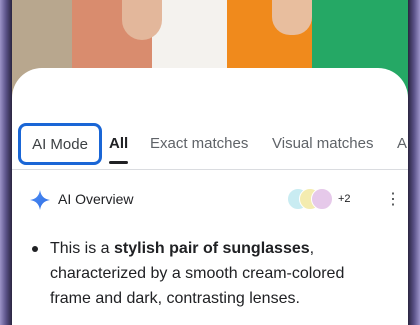 The image size is (420, 325). What do you see at coordinates (119, 149) in the screenshot?
I see `tab-all: All` at bounding box center [119, 149].